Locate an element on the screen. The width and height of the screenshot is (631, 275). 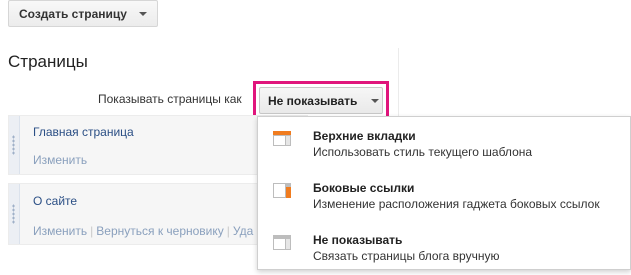
delete-link: Уда is located at coordinates (243, 231).